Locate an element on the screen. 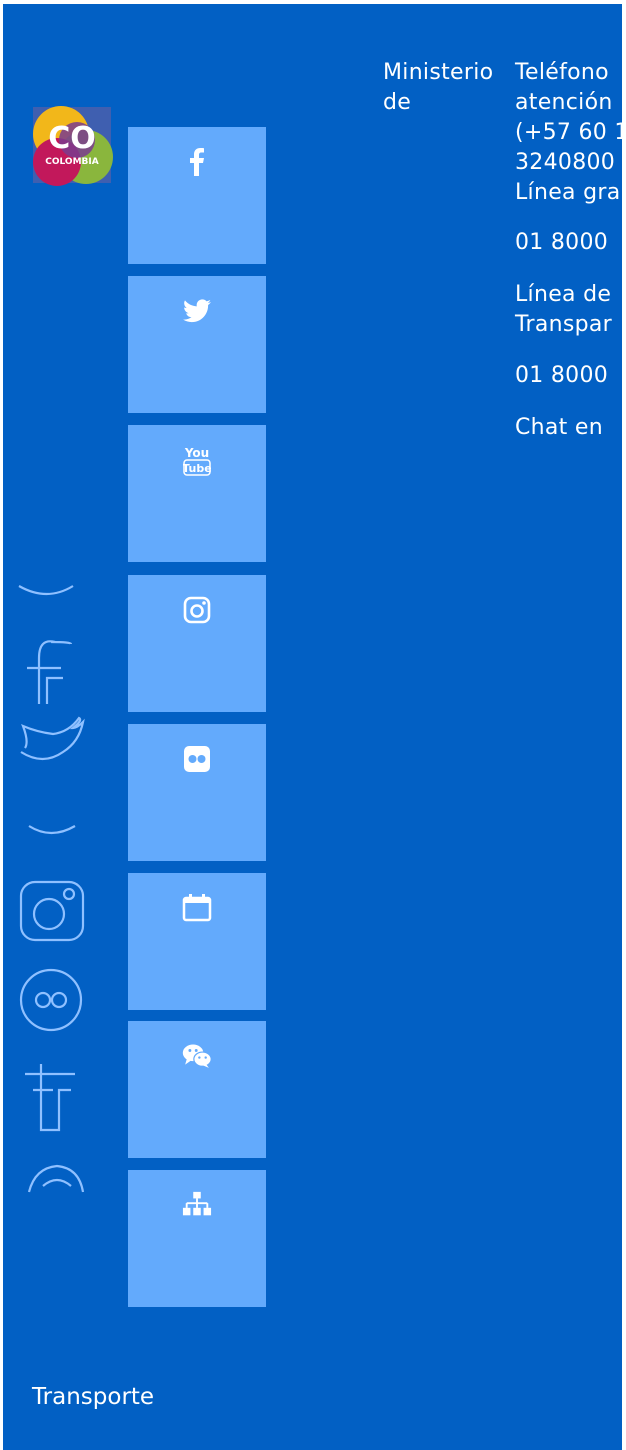 The image size is (626, 1450). youtube-link: You Tube is located at coordinates (197, 493).